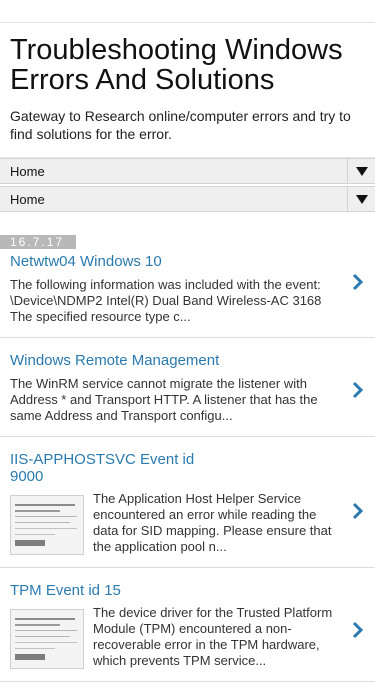  What do you see at coordinates (187, 241) in the screenshot?
I see `date-header-wrap: 16.7.17` at bounding box center [187, 241].